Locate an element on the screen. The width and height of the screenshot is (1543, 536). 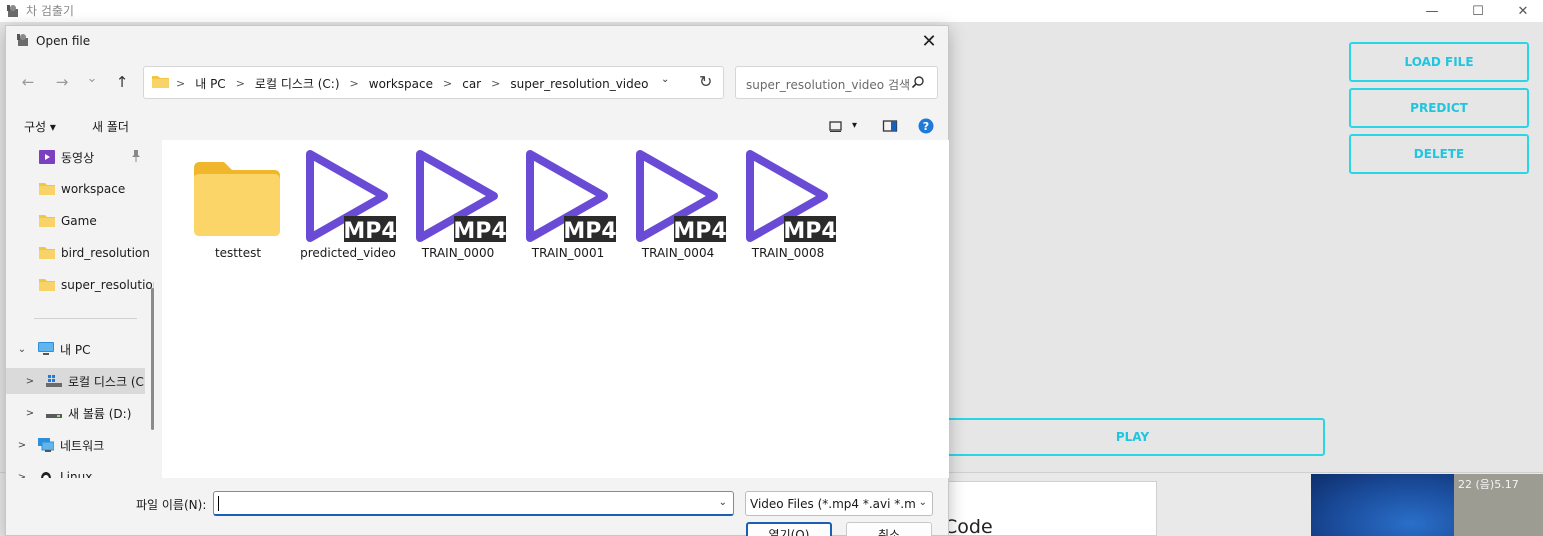
file-name: TRAIN_0008 is located at coordinates (788, 253).